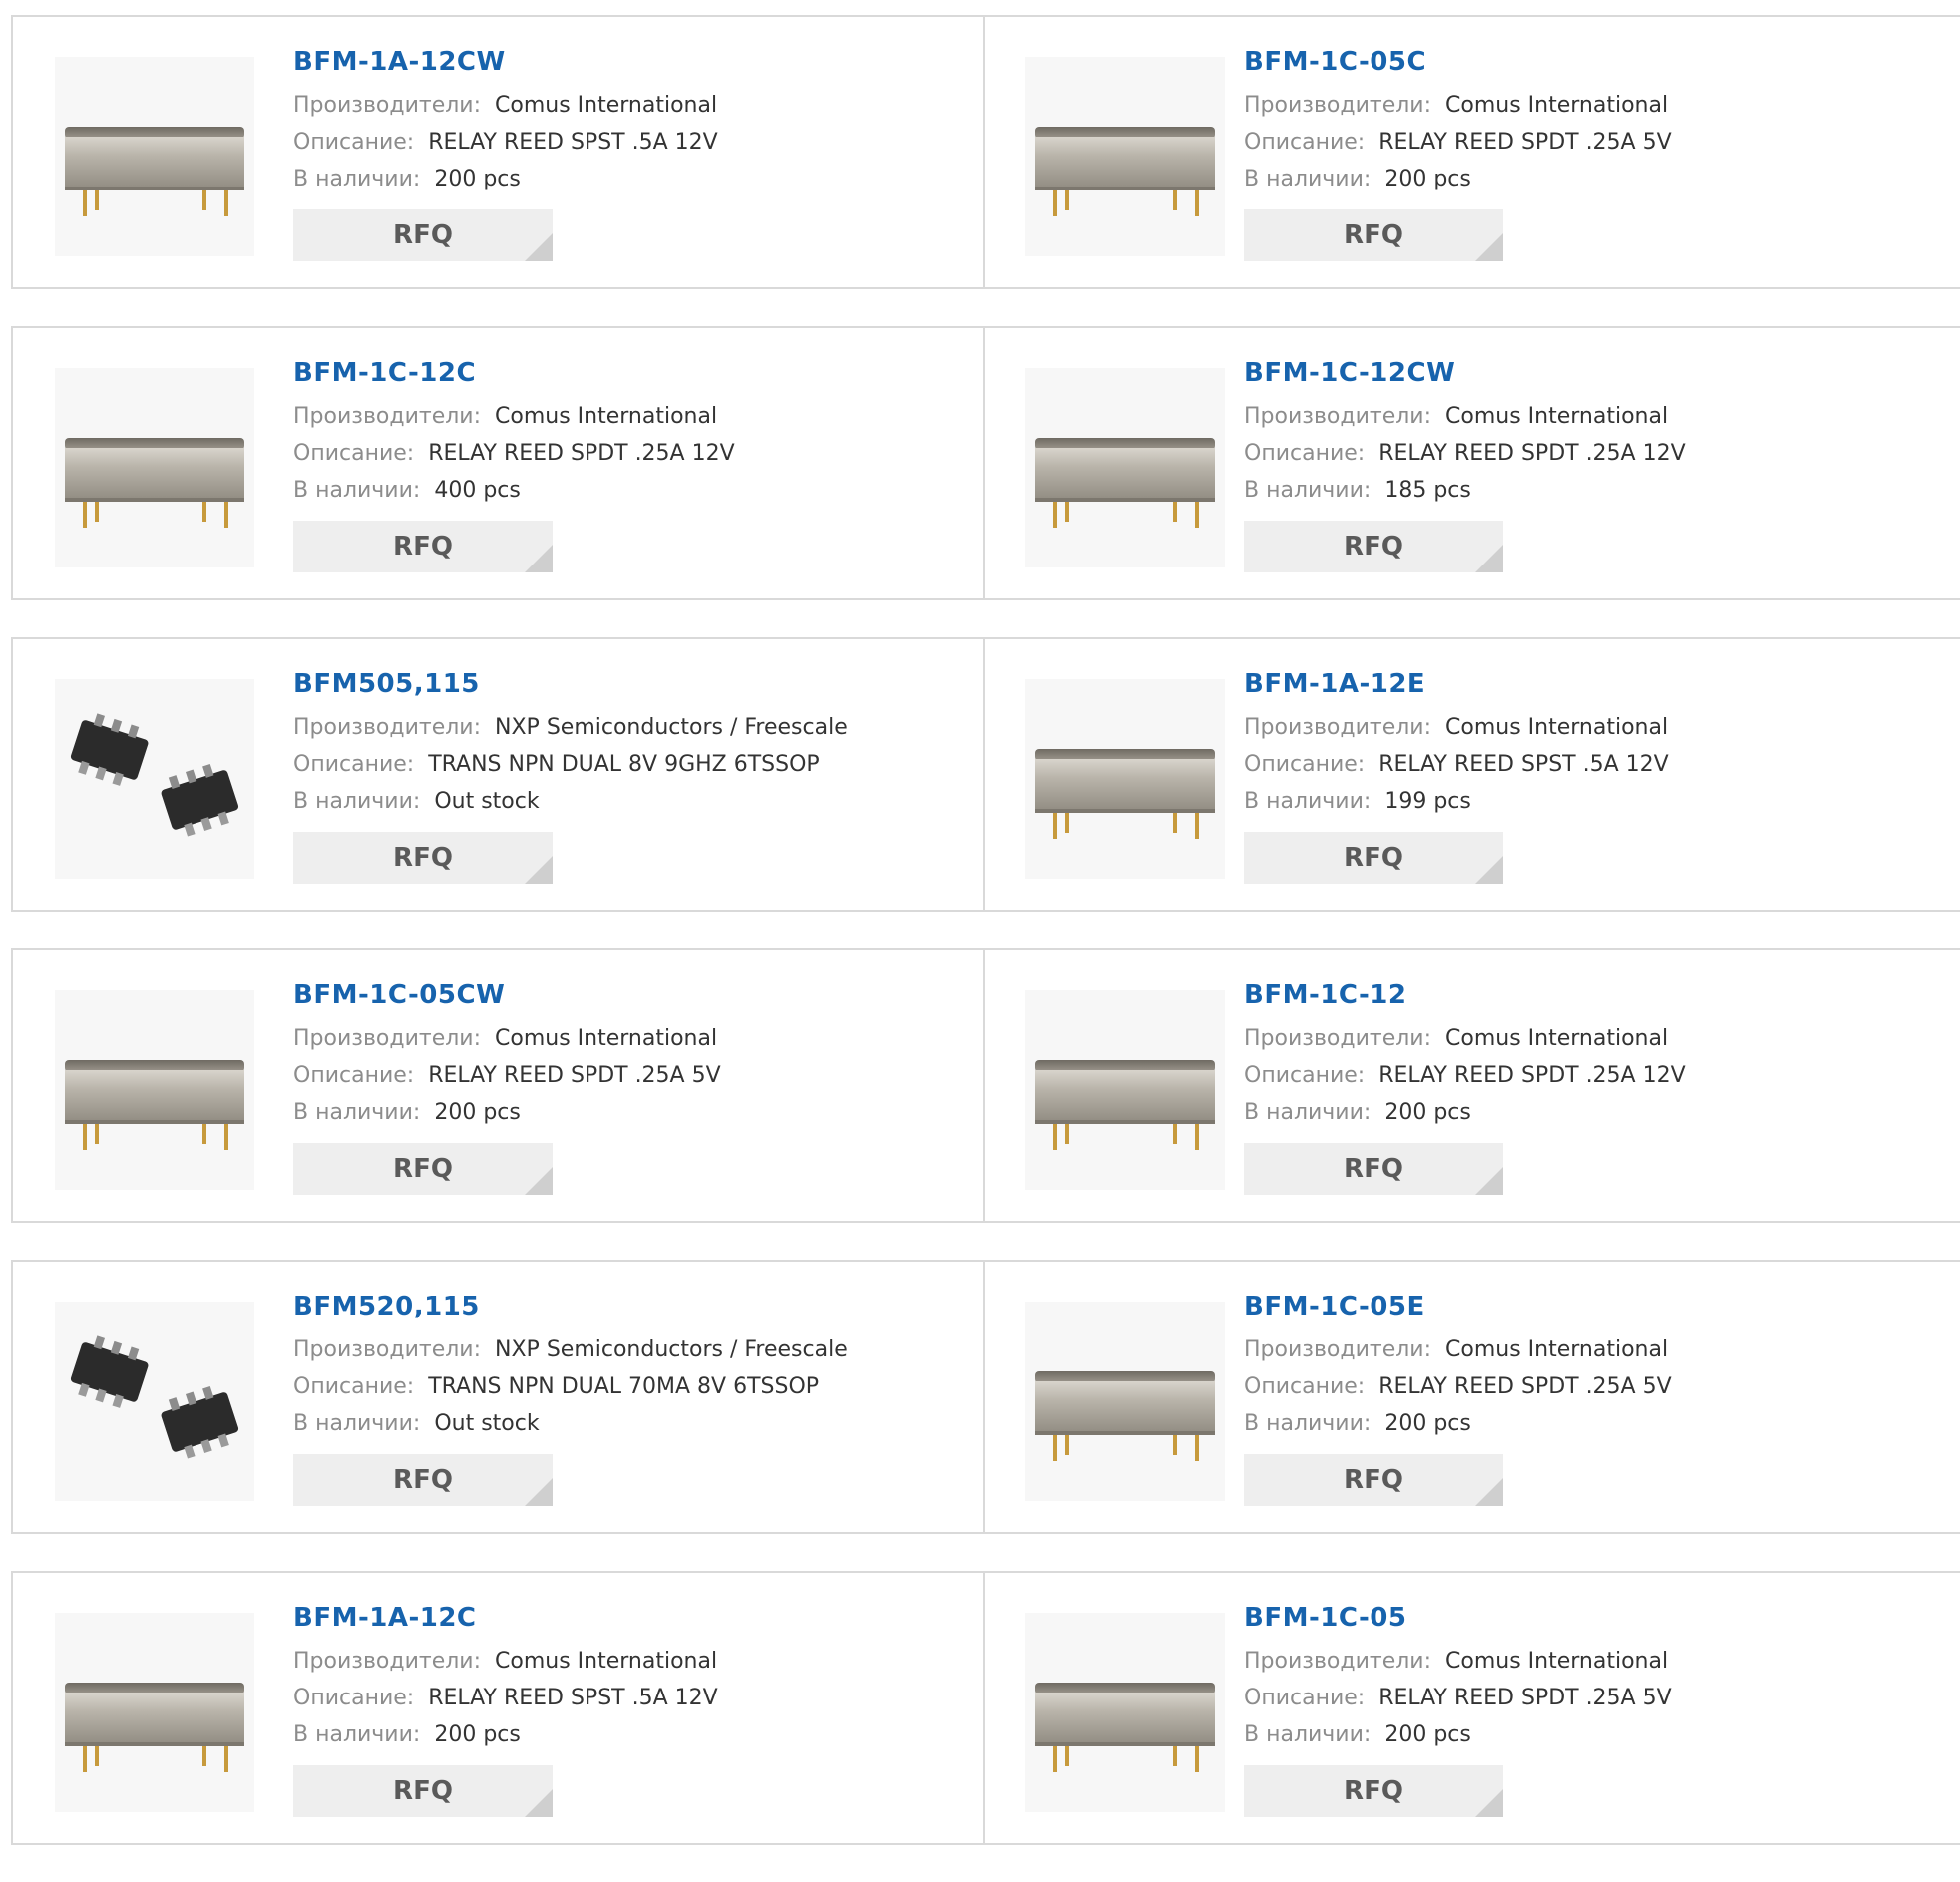  I want to click on product-title-link: BFM-1C-05C, so click(1458, 67).